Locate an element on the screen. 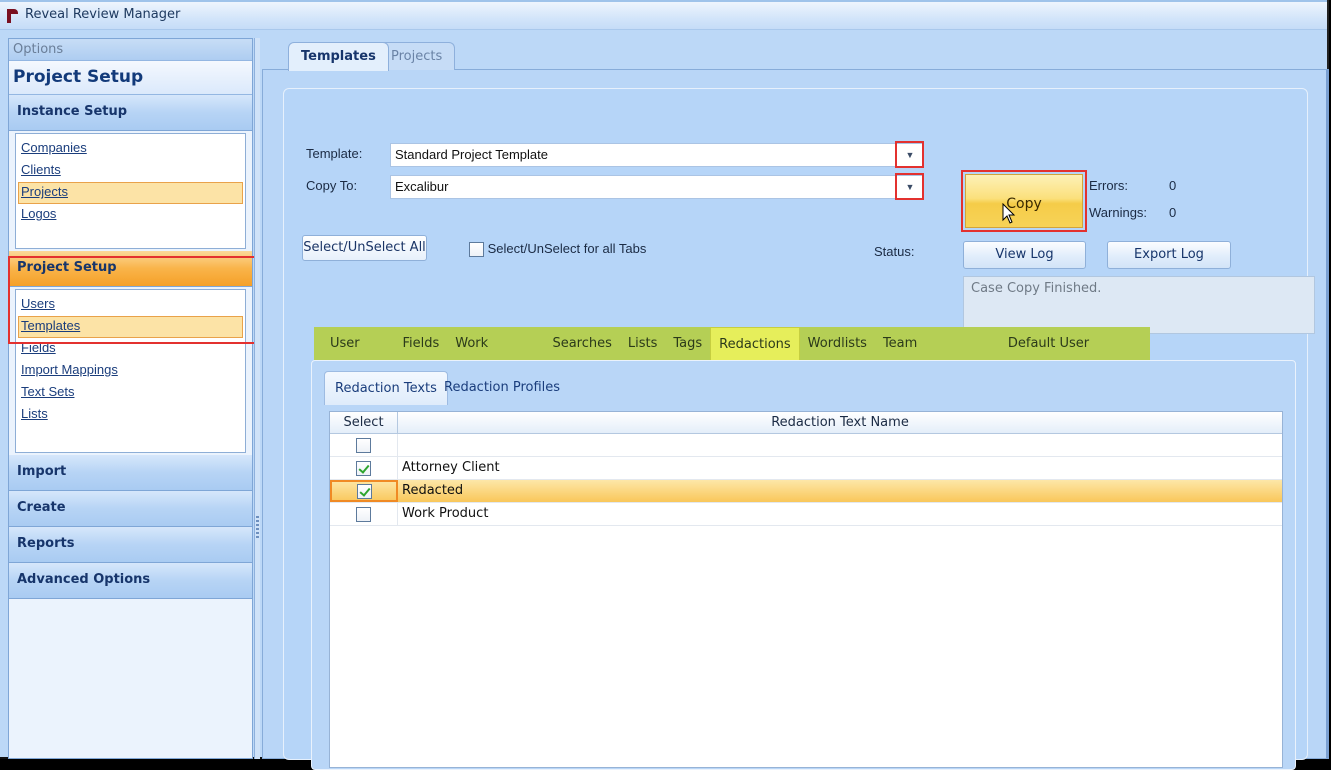 The height and width of the screenshot is (770, 1331). sidebar-item-lists: Lists is located at coordinates (130, 415).